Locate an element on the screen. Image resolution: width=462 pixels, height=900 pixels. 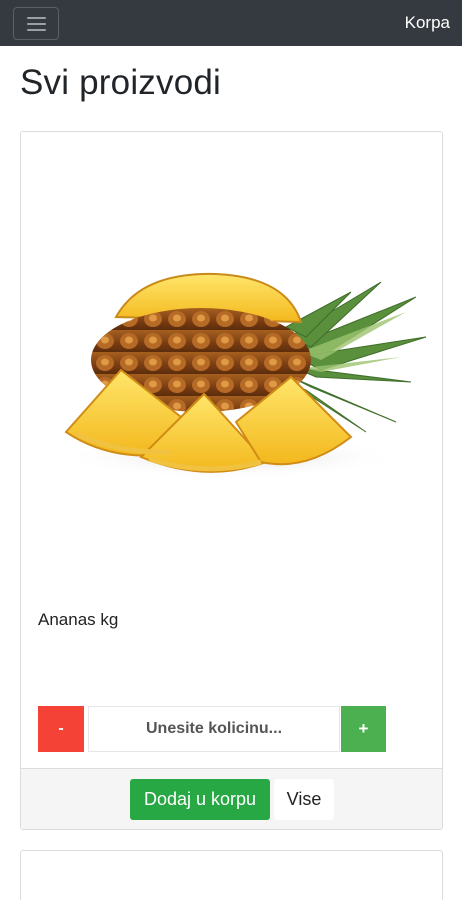
decrease-quantity-button: - is located at coordinates (61, 729).